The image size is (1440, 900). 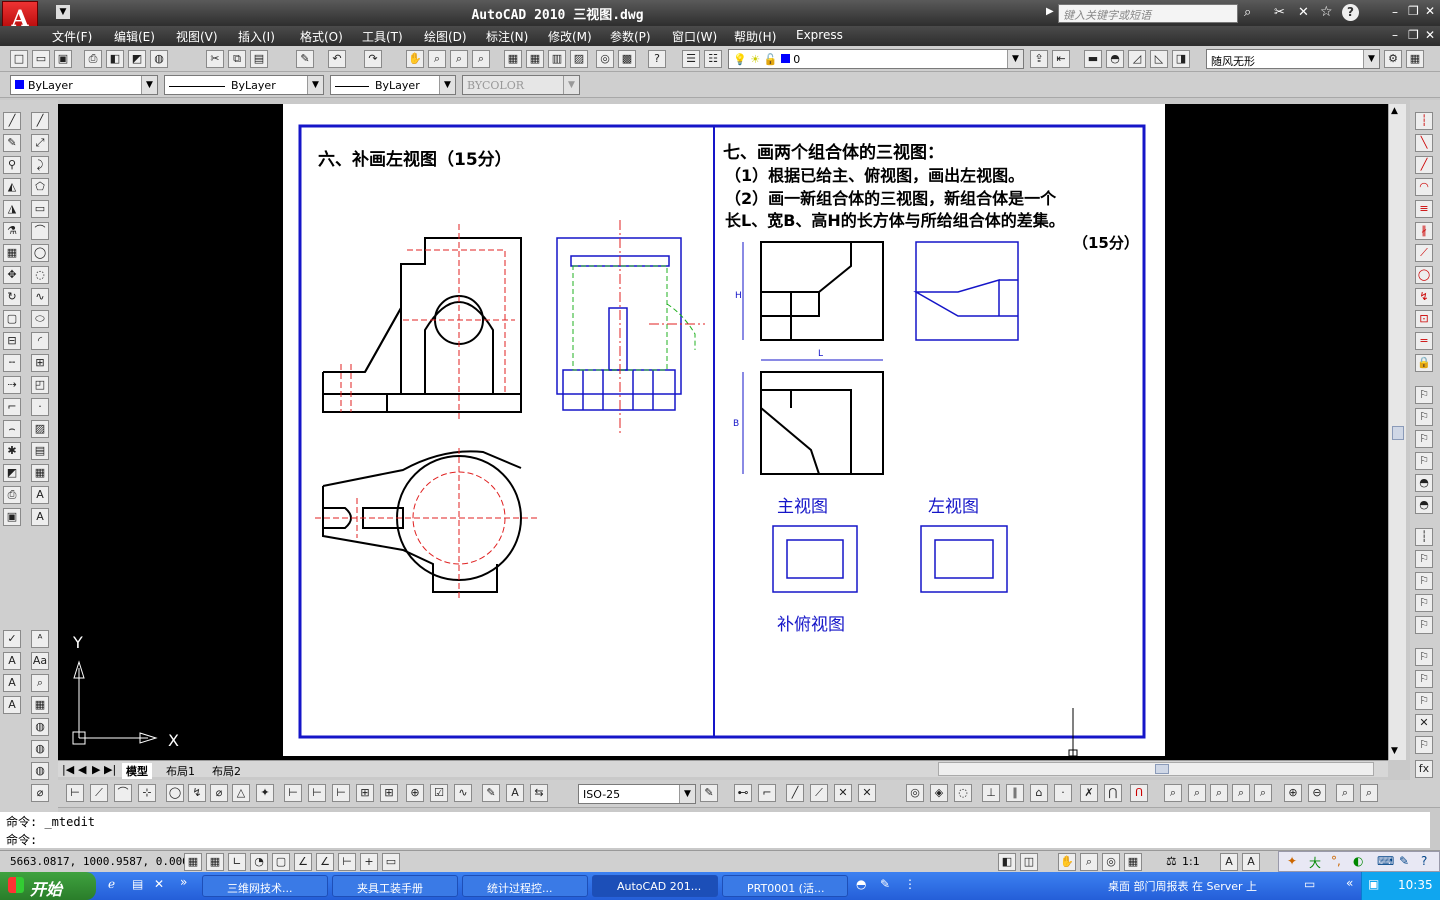 What do you see at coordinates (1424, 861) in the screenshot?
I see `status-help-icon: ?` at bounding box center [1424, 861].